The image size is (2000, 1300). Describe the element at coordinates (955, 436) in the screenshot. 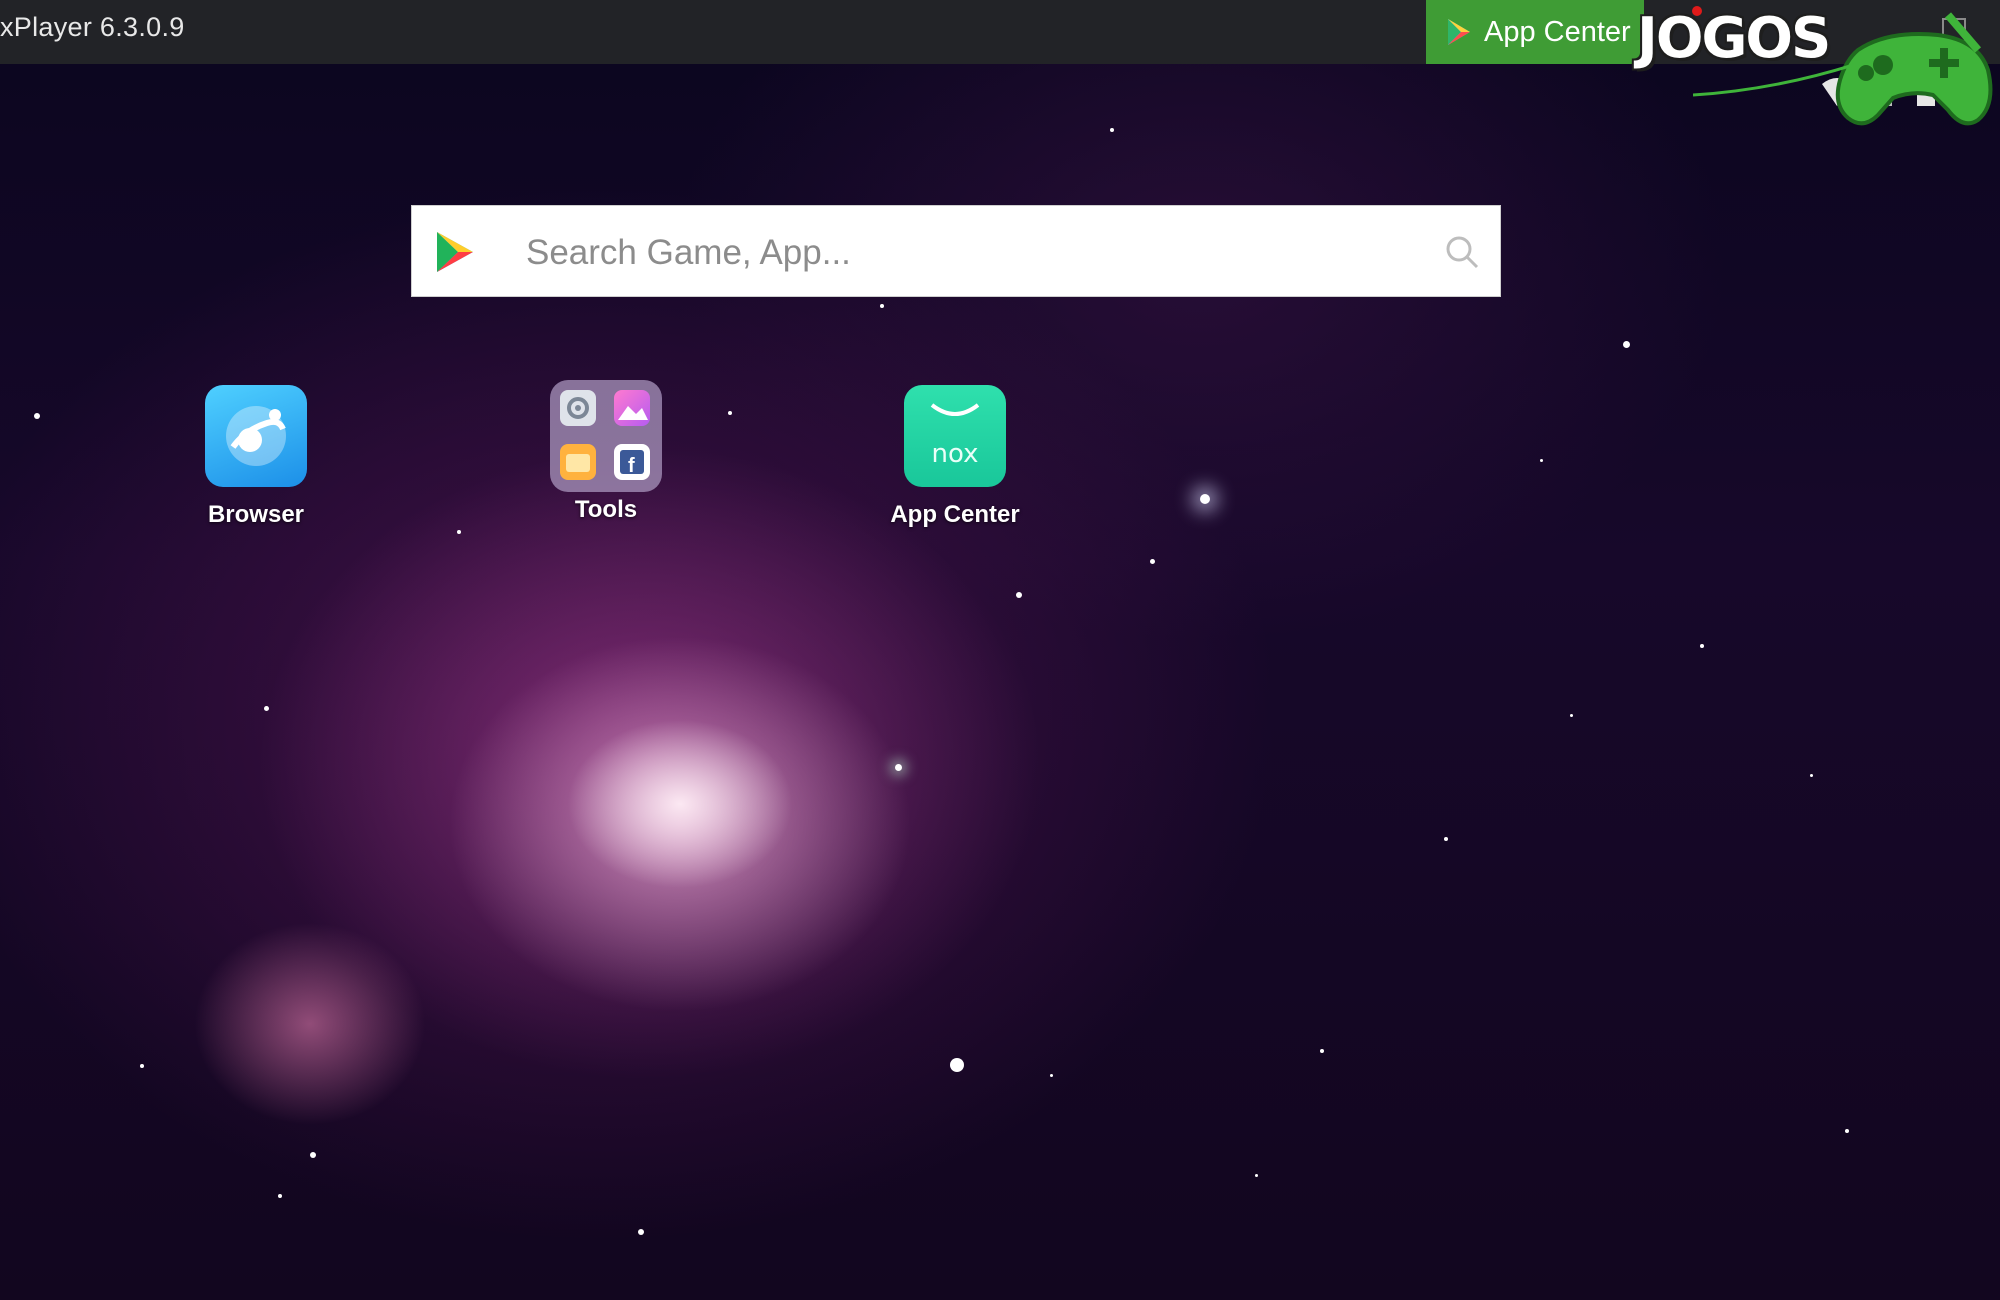

I see `nox-app-center-icon: nox` at that location.